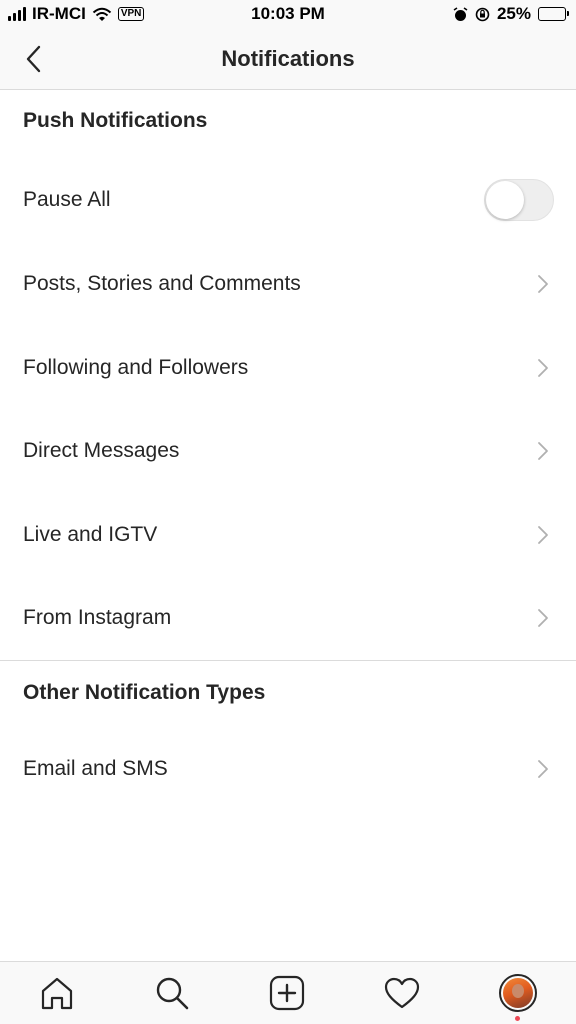  I want to click on section-title-other: Other Notification Types, so click(144, 692).